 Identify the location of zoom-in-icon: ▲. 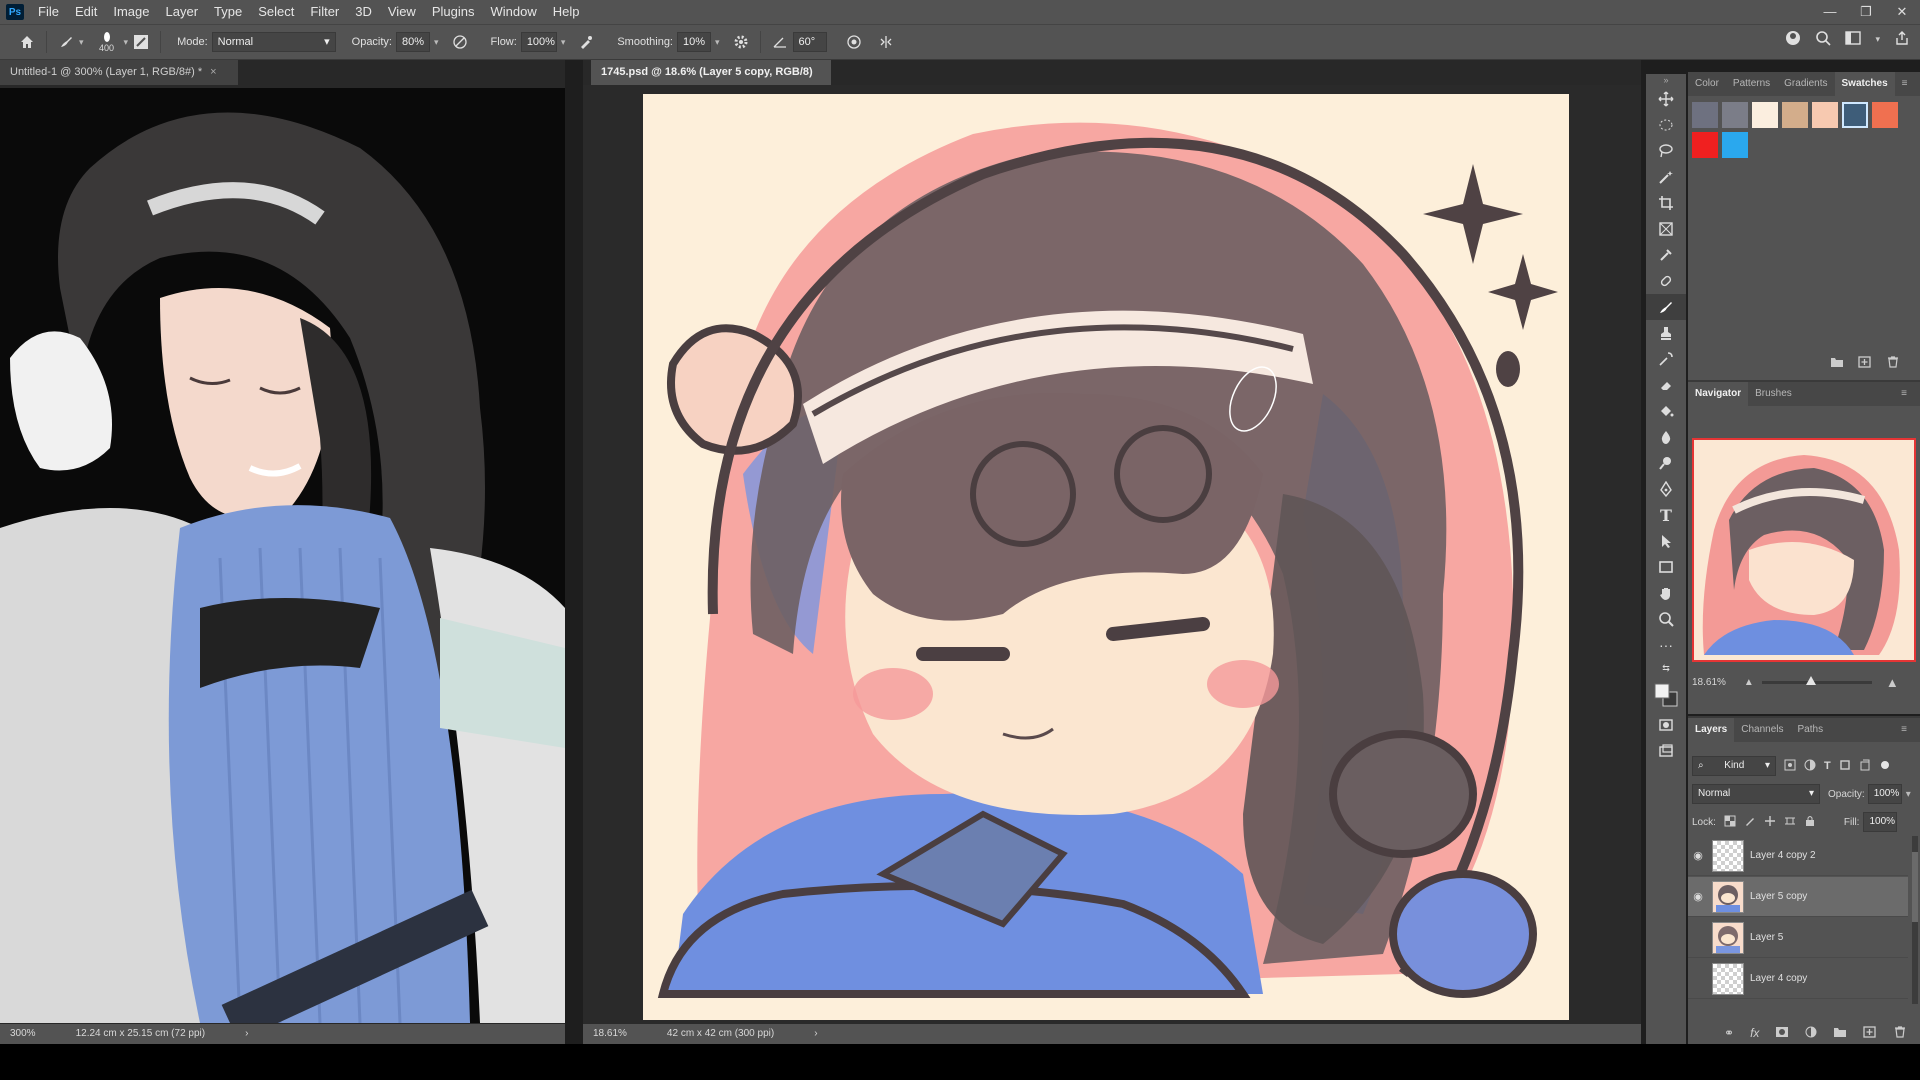
(1892, 682).